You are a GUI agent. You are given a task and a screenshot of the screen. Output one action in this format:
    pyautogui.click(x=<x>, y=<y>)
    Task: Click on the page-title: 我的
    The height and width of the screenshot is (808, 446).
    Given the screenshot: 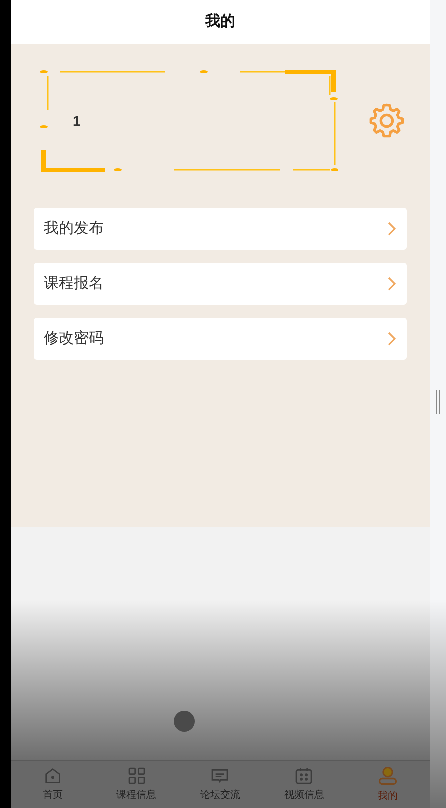 What is the action you would take?
    pyautogui.click(x=221, y=22)
    